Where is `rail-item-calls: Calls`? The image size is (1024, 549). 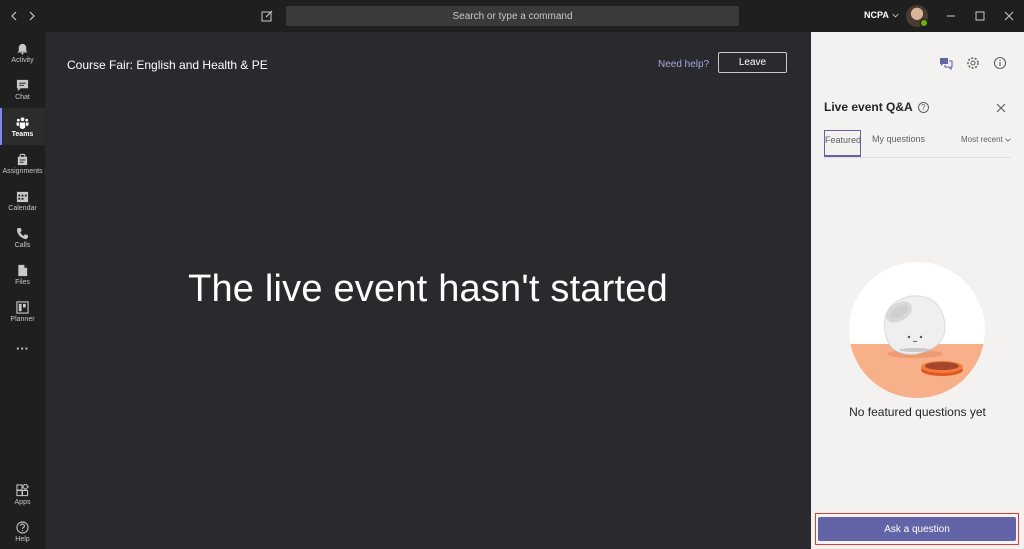
rail-item-calls: Calls is located at coordinates (22, 237).